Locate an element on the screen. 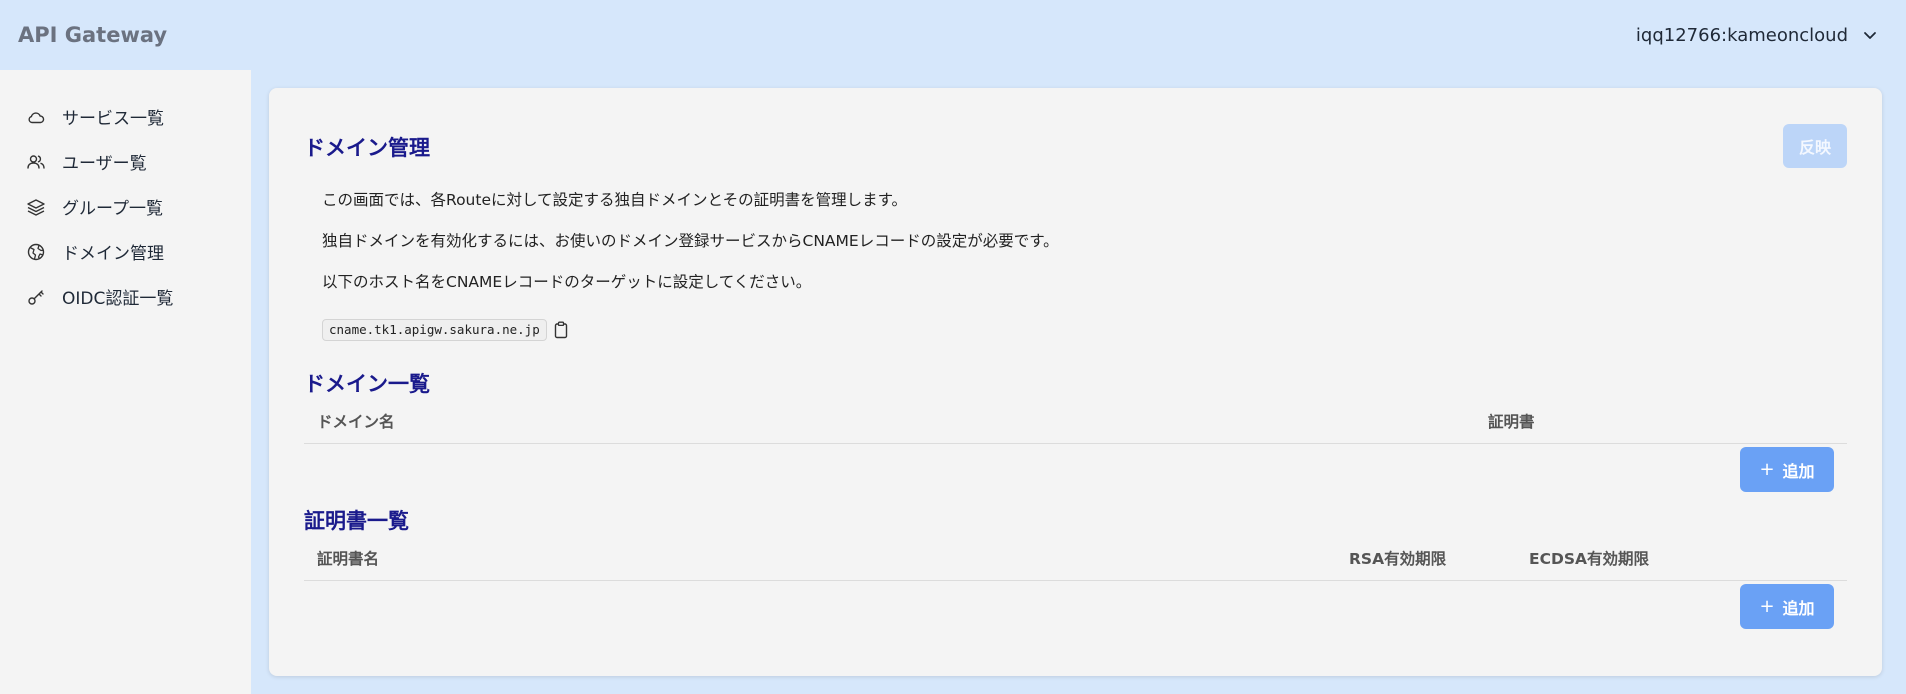 This screenshot has height=694, width=1906. account-name: iqq12766:kameoncloud is located at coordinates (1741, 35).